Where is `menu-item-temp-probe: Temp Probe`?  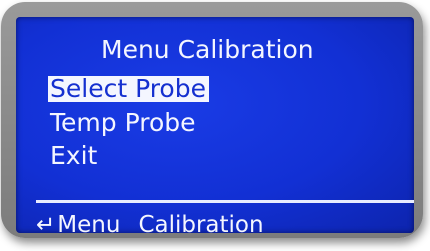
menu-item-temp-probe: Temp Probe is located at coordinates (122, 122).